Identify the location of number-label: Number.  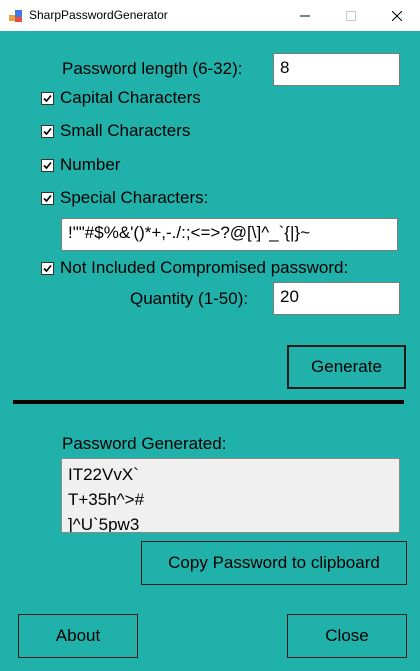
(90, 164).